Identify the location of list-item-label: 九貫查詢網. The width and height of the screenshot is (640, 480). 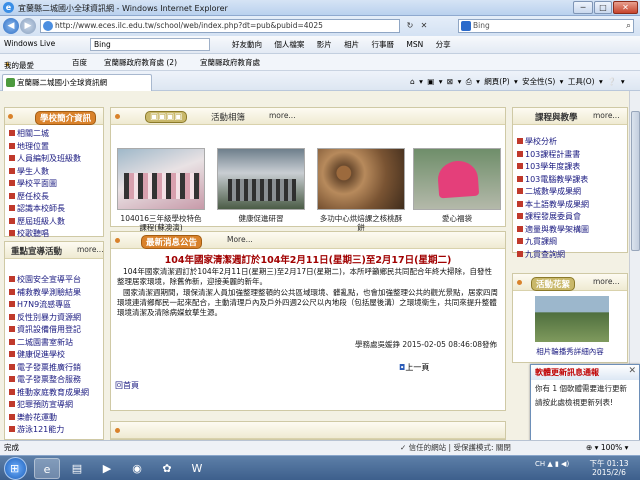
(545, 254).